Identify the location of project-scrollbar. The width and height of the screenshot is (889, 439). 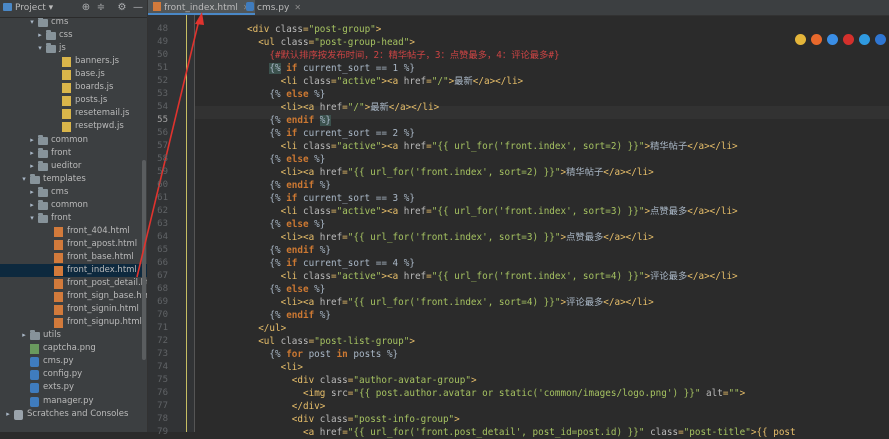
(144, 260).